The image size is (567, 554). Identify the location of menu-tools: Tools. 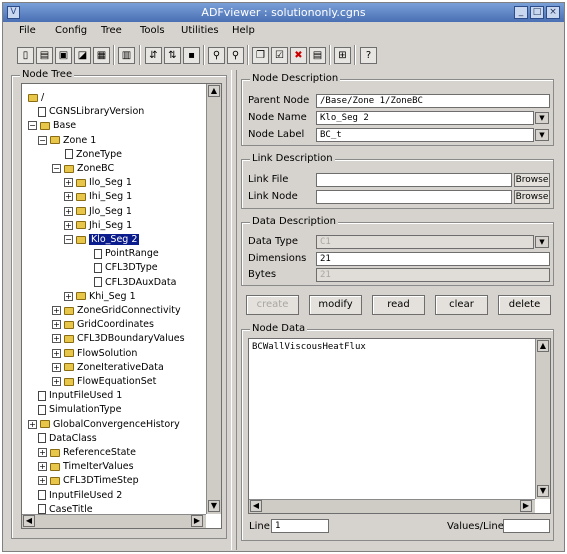
(152, 30).